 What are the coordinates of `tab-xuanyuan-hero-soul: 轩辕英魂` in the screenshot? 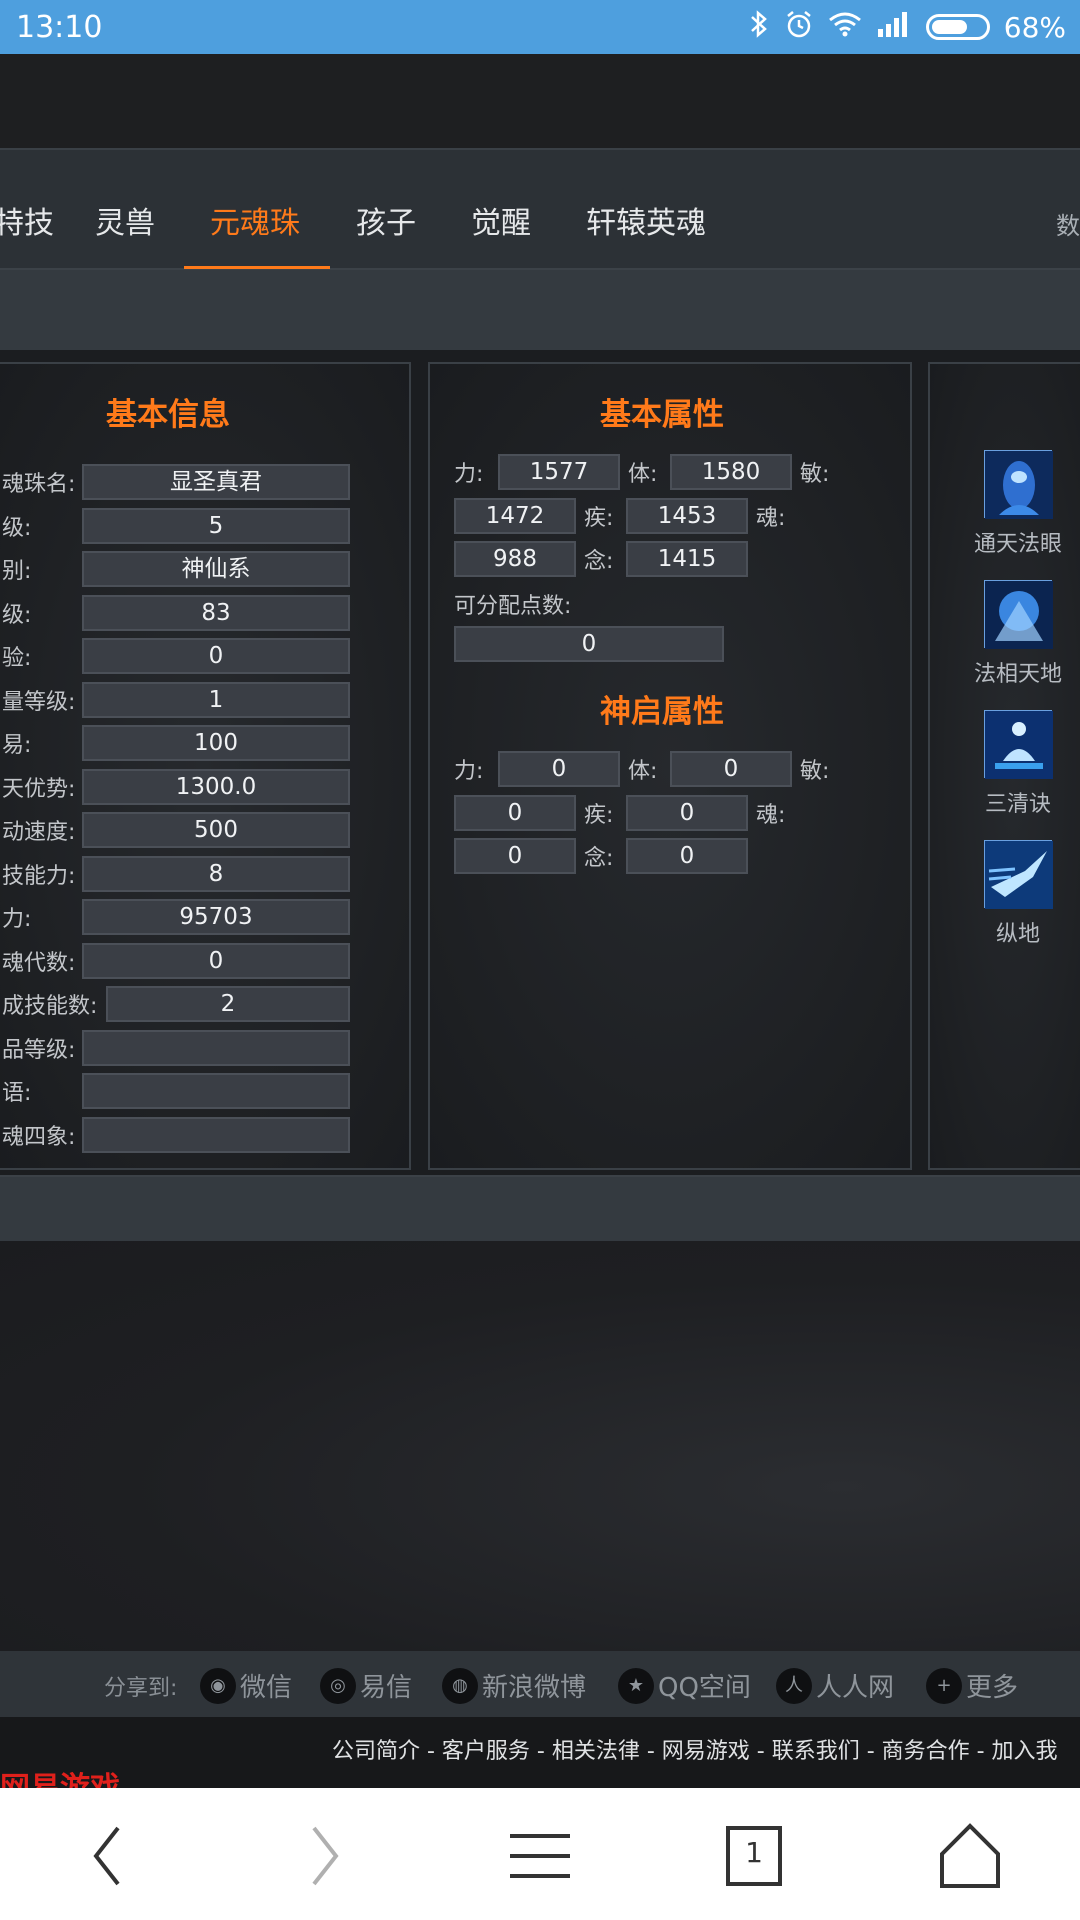 It's located at (646, 220).